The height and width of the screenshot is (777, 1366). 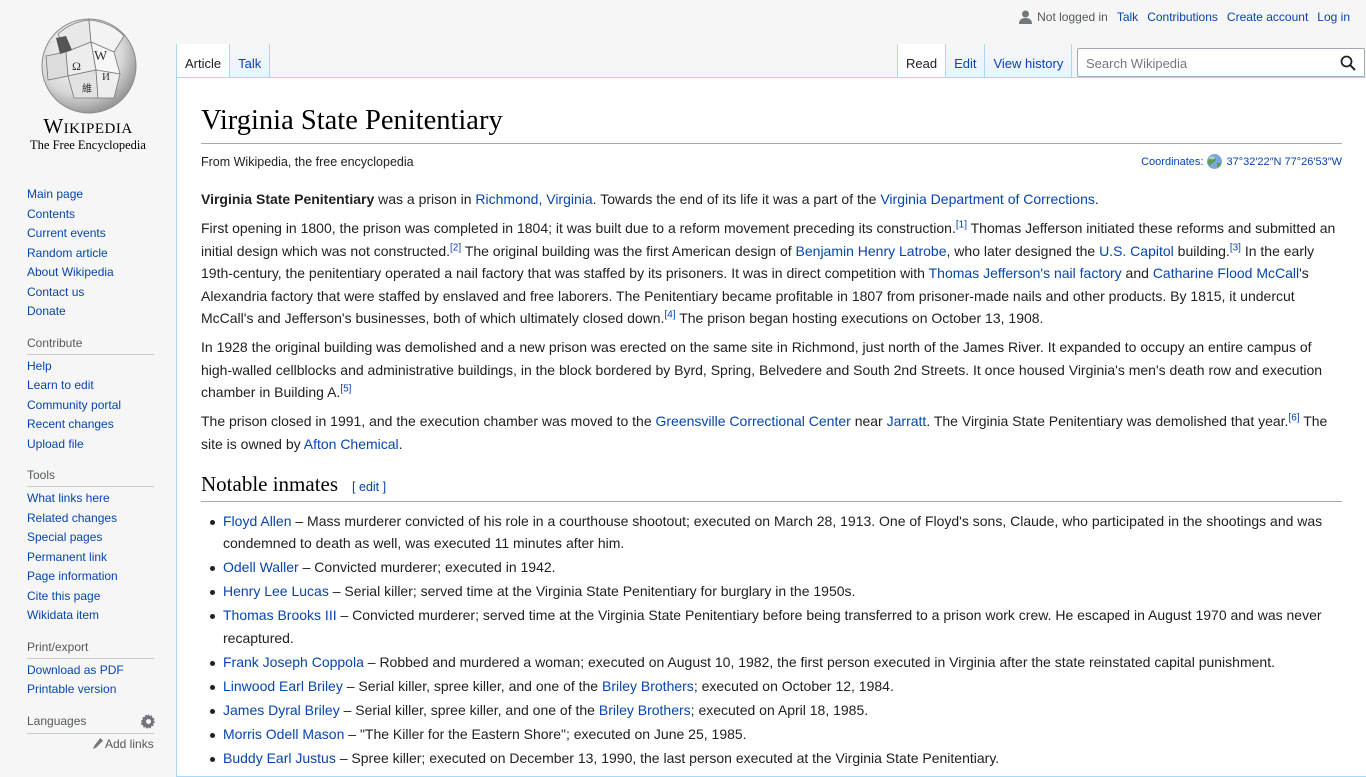 I want to click on login-link: Log in, so click(x=1333, y=17).